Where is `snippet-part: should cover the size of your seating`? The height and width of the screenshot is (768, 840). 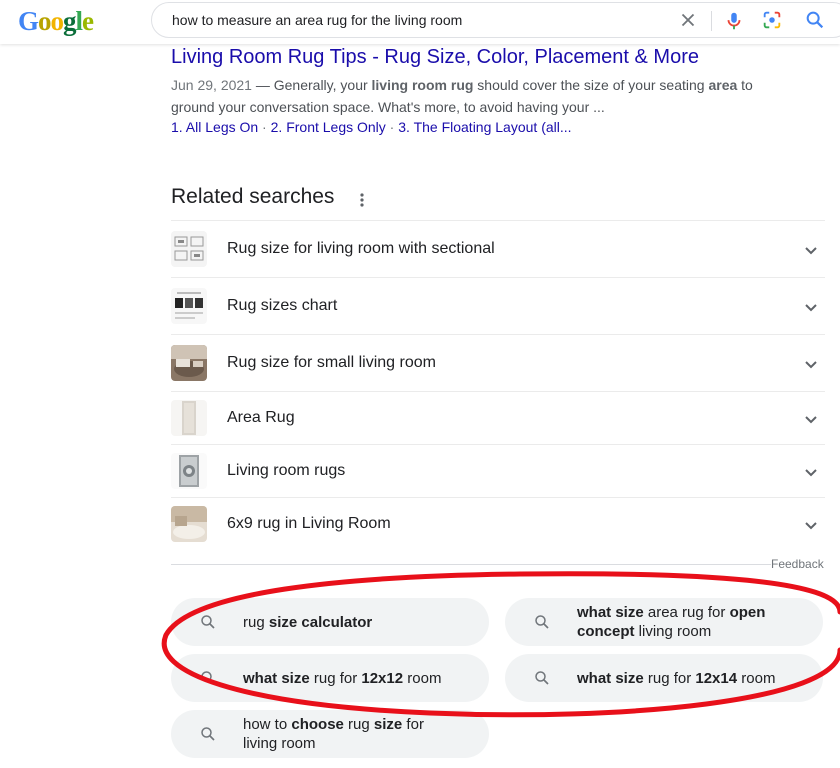
snippet-part: should cover the size of your seating is located at coordinates (591, 85).